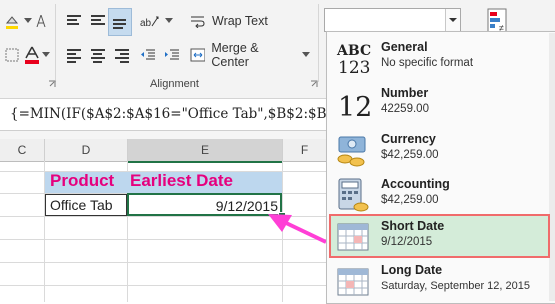 The height and width of the screenshot is (304, 555). I want to click on bottom-align-button, so click(120, 22).